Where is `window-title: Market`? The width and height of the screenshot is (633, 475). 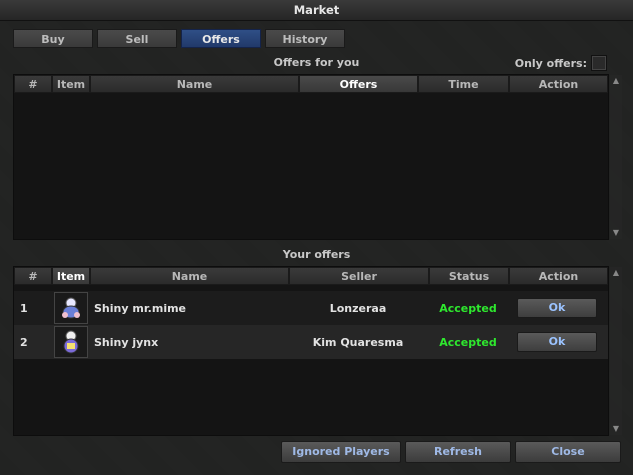 window-title: Market is located at coordinates (316, 10).